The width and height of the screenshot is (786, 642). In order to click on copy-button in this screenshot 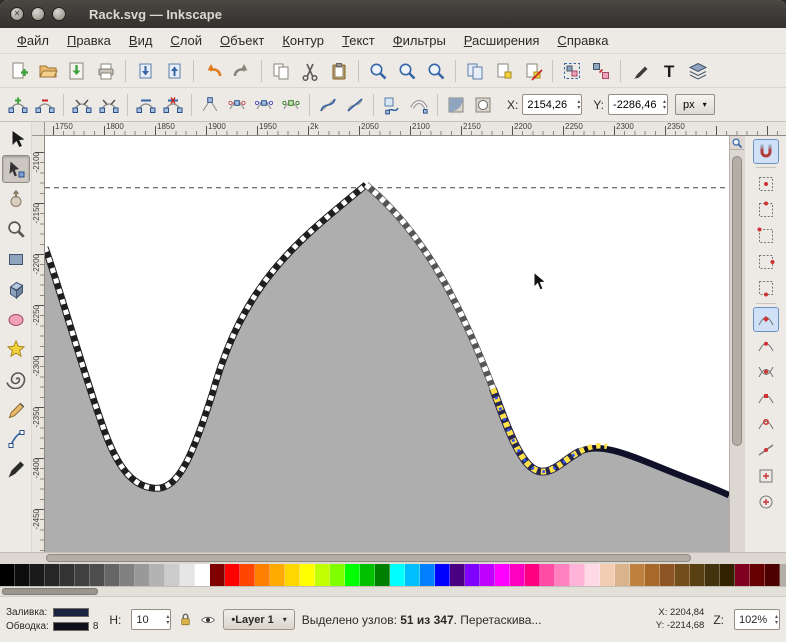, I will do `click(281, 71)`.